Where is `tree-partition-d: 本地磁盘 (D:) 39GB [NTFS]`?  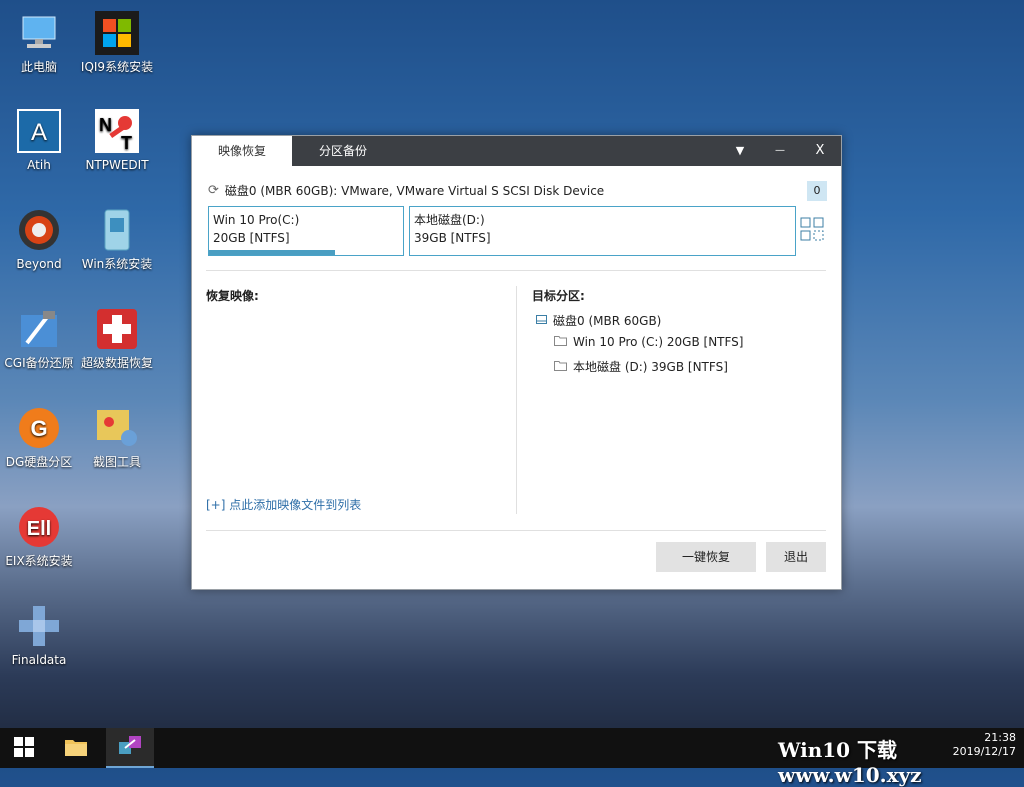 tree-partition-d: 本地磁盘 (D:) 39GB [NTFS] is located at coordinates (641, 366).